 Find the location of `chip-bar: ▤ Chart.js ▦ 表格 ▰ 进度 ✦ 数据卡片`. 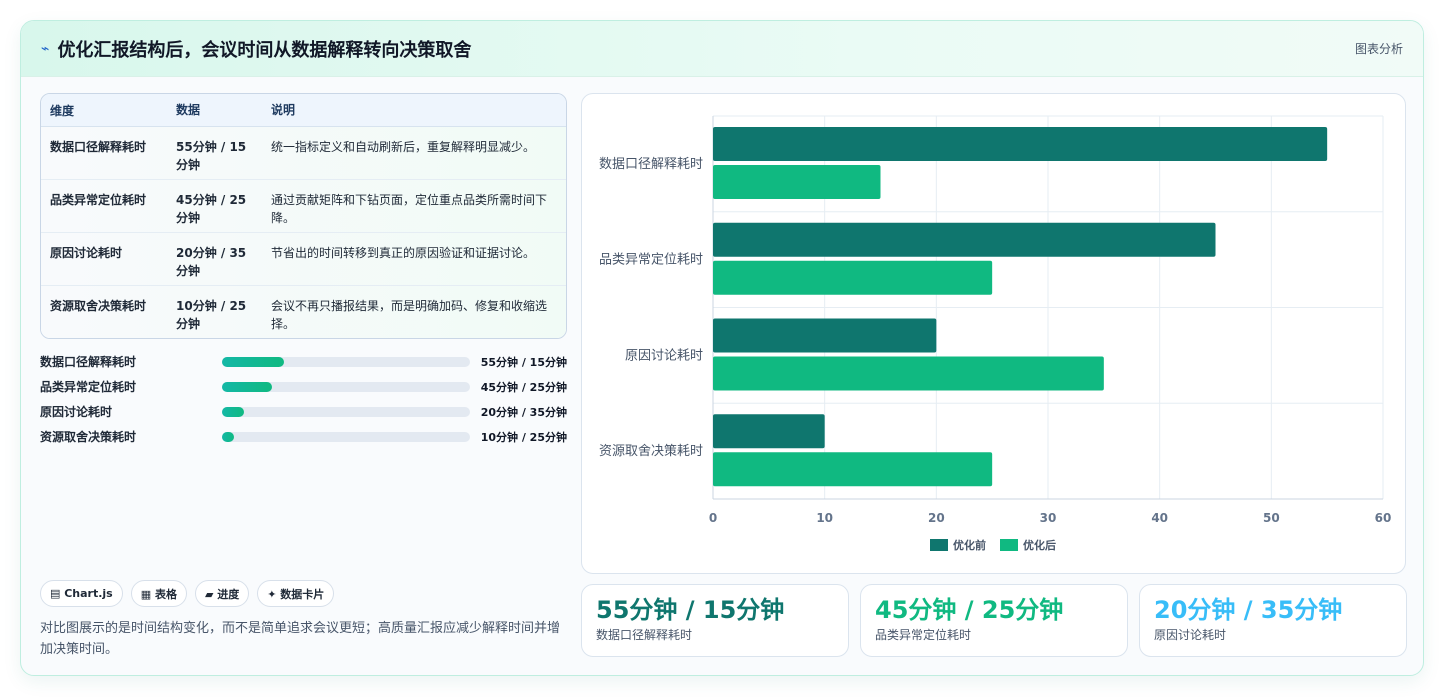

chip-bar: ▤ Chart.js ▦ 表格 ▰ 进度 ✦ 数据卡片 is located at coordinates (187, 593).